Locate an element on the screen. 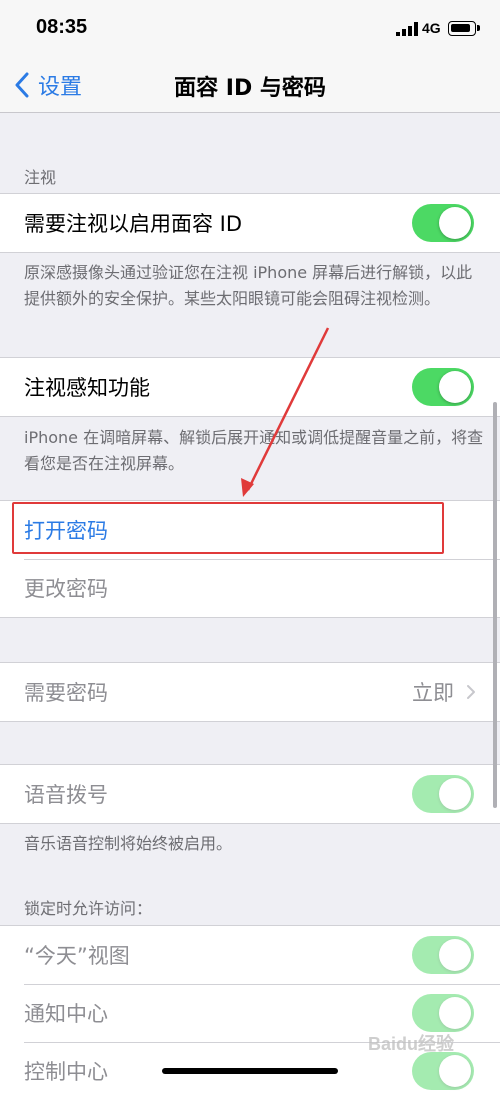  section-header-locked-access: 锁定时允许访问： is located at coordinates (88, 908).